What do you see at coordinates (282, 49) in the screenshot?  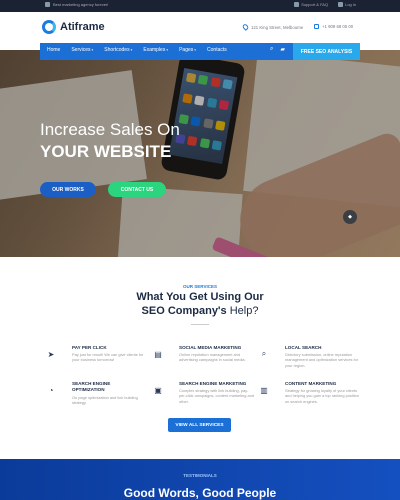 I see `cart-icon: ▰` at bounding box center [282, 49].